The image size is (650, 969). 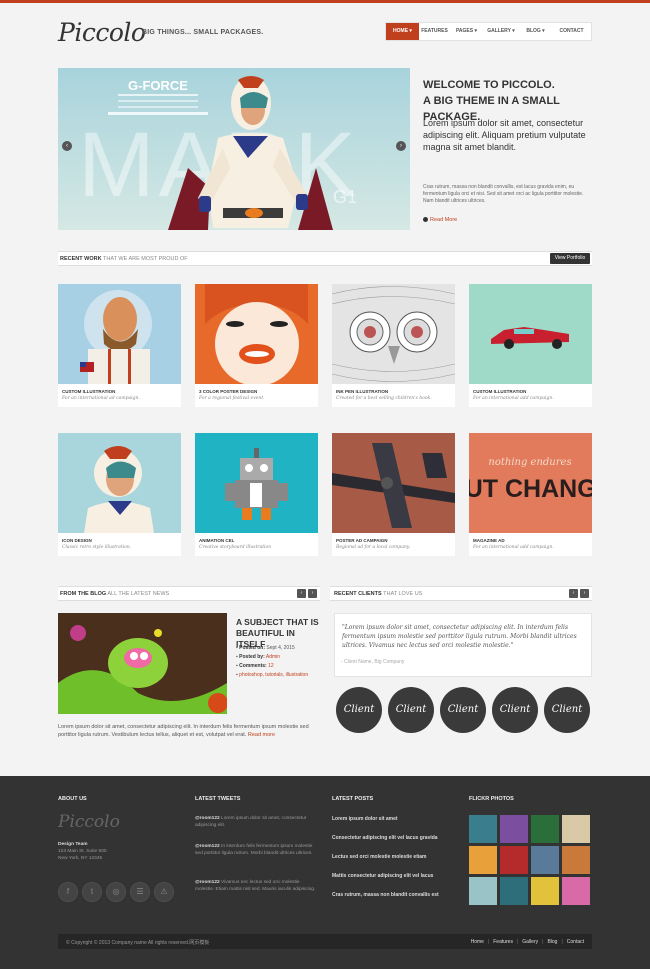 I want to click on footer-link-gallery: Gallery, so click(x=530, y=942).